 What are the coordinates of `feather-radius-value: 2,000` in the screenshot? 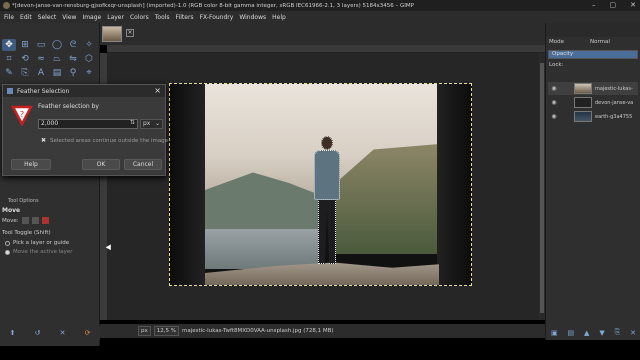 It's located at (50, 123).